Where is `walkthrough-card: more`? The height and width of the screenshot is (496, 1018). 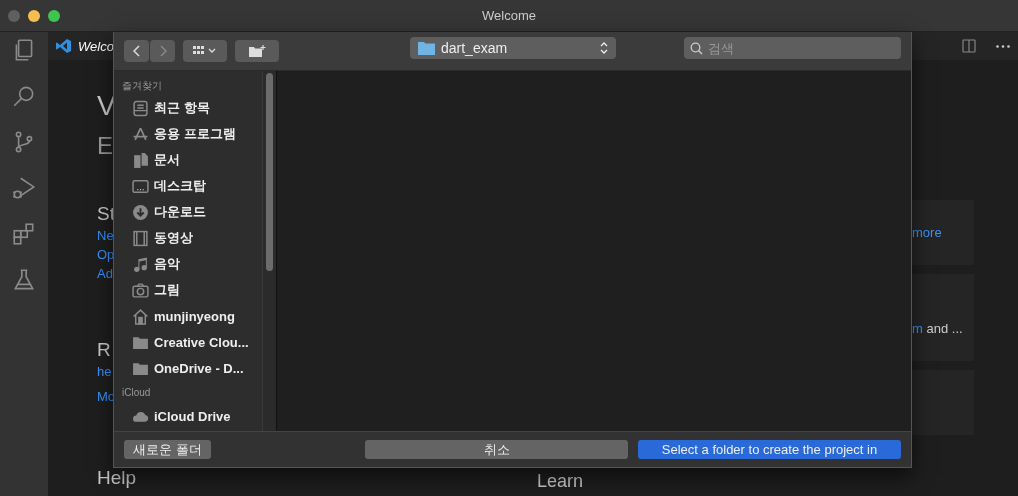 walkthrough-card: more is located at coordinates (943, 232).